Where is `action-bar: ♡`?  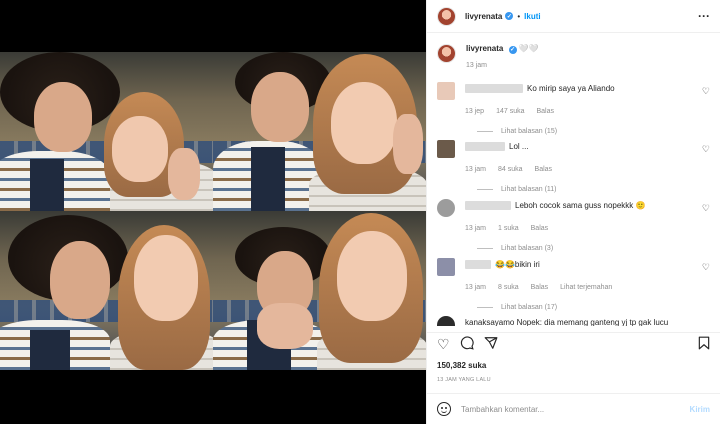
action-bar: ♡ is located at coordinates (573, 343).